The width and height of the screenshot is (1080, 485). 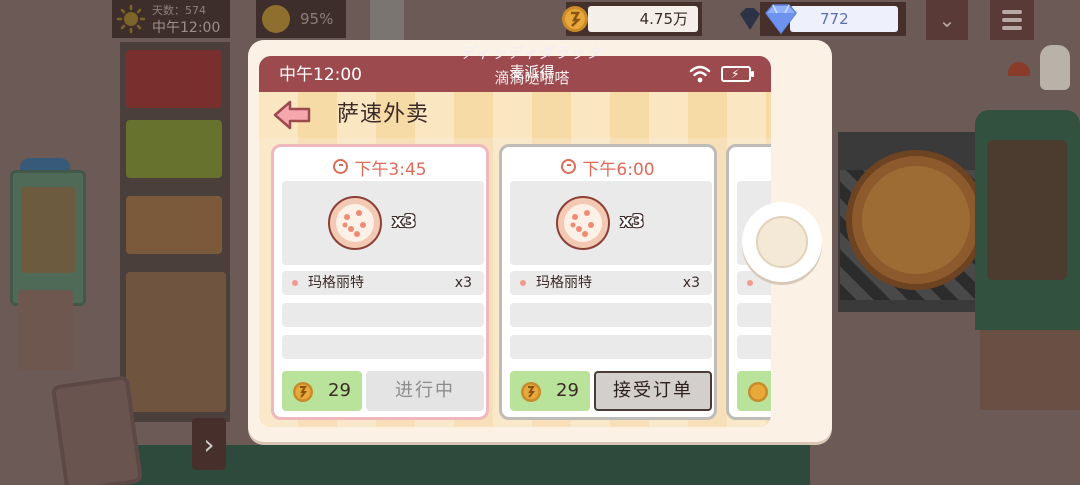 What do you see at coordinates (48, 238) in the screenshot?
I see `recipe-board` at bounding box center [48, 238].